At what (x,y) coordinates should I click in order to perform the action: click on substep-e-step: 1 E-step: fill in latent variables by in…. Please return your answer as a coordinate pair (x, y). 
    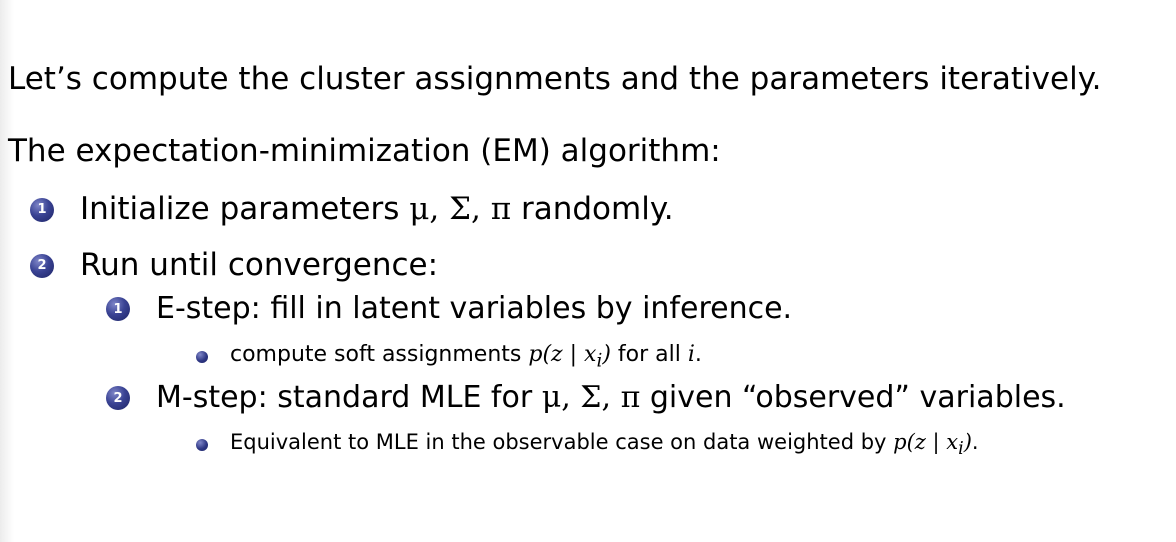
    Looking at the image, I should click on (449, 309).